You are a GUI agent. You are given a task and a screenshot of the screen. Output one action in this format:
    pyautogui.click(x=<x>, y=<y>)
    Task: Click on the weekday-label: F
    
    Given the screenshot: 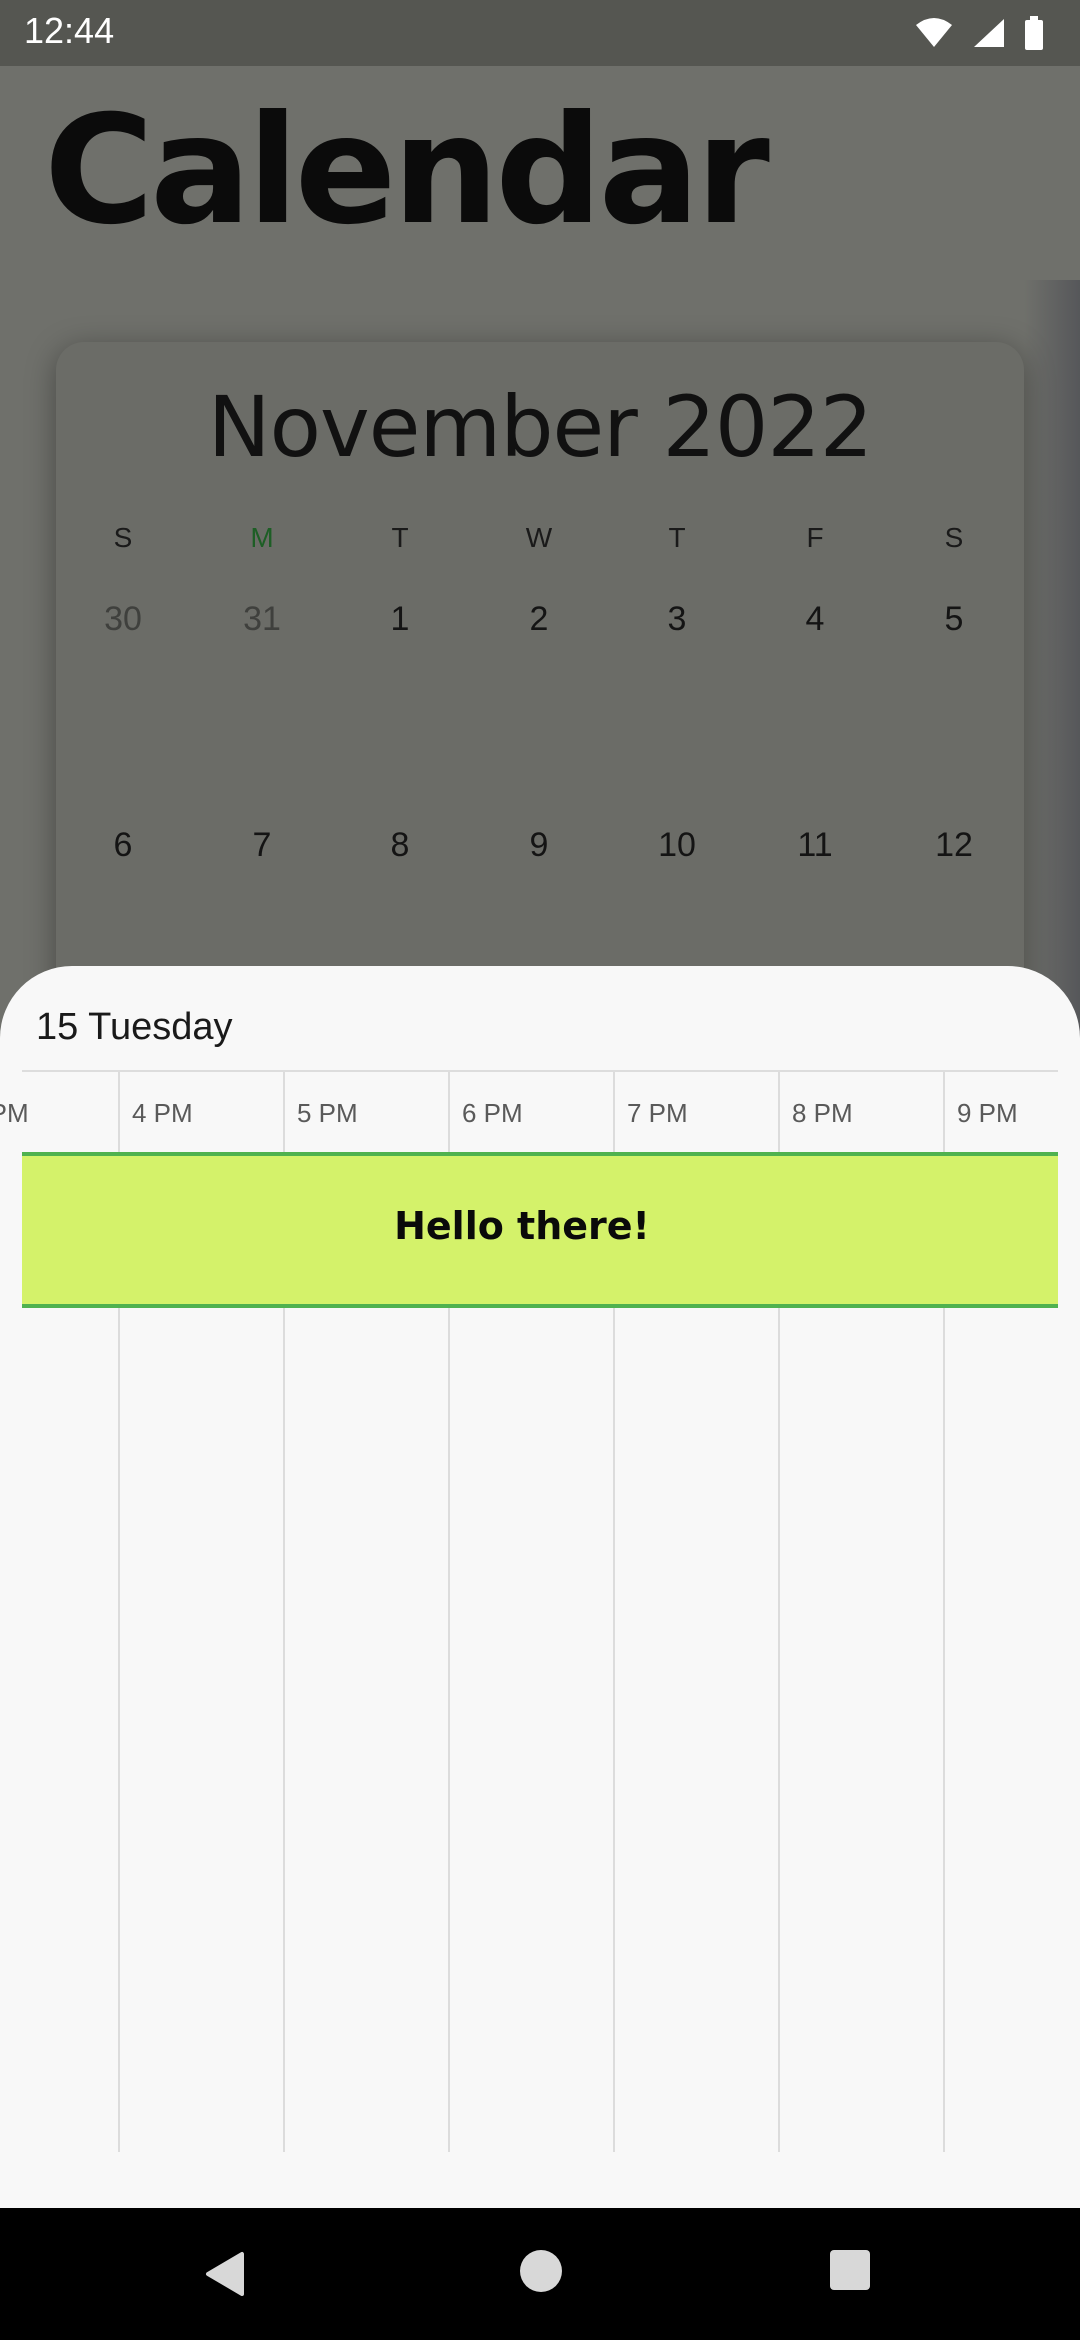 What is the action you would take?
    pyautogui.click(x=815, y=537)
    